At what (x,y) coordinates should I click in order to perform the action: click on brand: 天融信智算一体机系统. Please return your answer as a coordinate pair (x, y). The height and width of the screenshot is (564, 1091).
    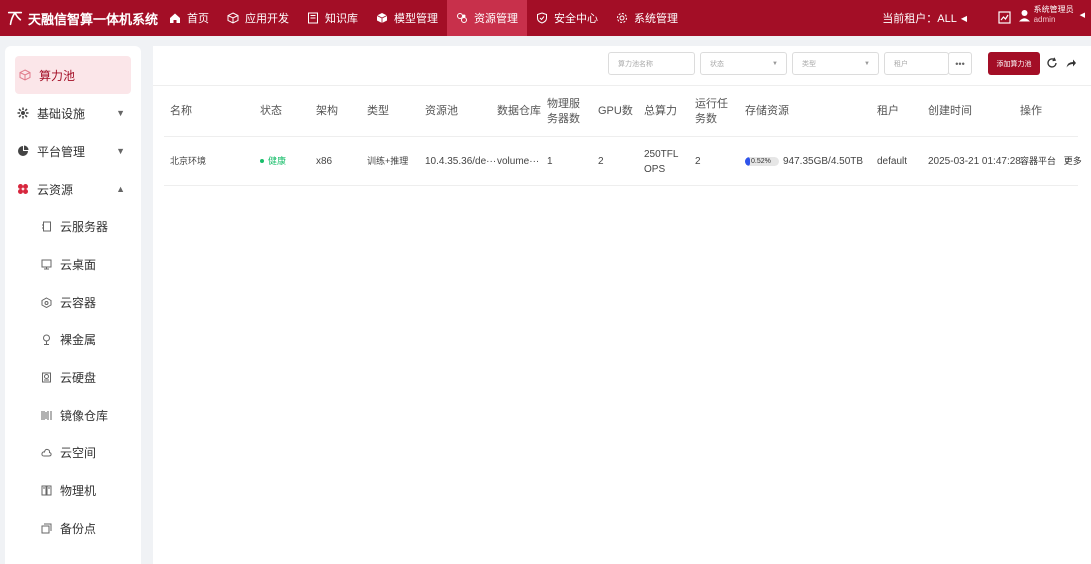
    Looking at the image, I should click on (80, 18).